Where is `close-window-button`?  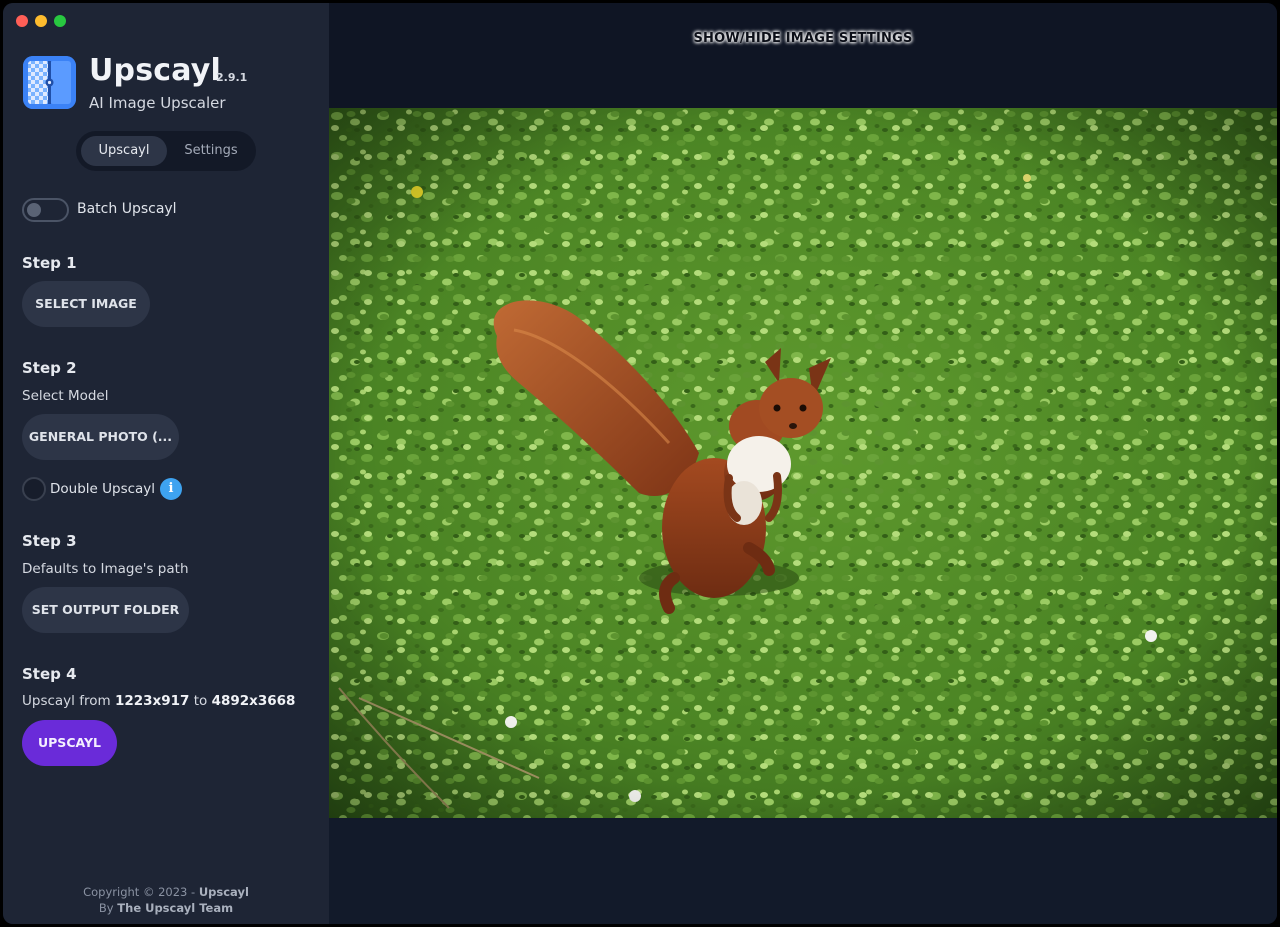 close-window-button is located at coordinates (22, 21).